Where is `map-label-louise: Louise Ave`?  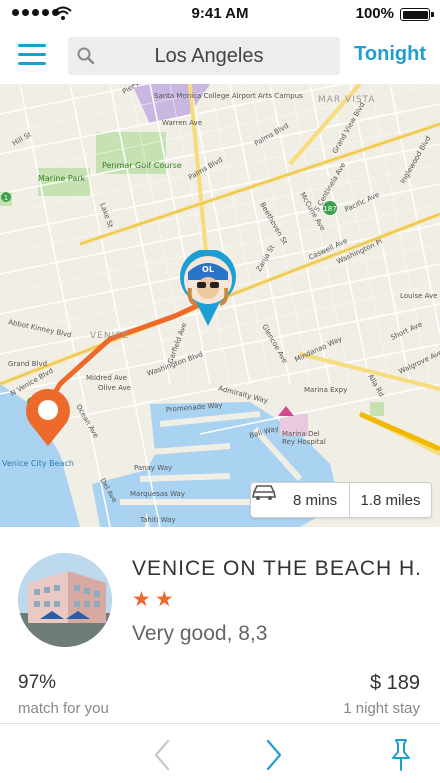 map-label-louise: Louise Ave is located at coordinates (418, 296).